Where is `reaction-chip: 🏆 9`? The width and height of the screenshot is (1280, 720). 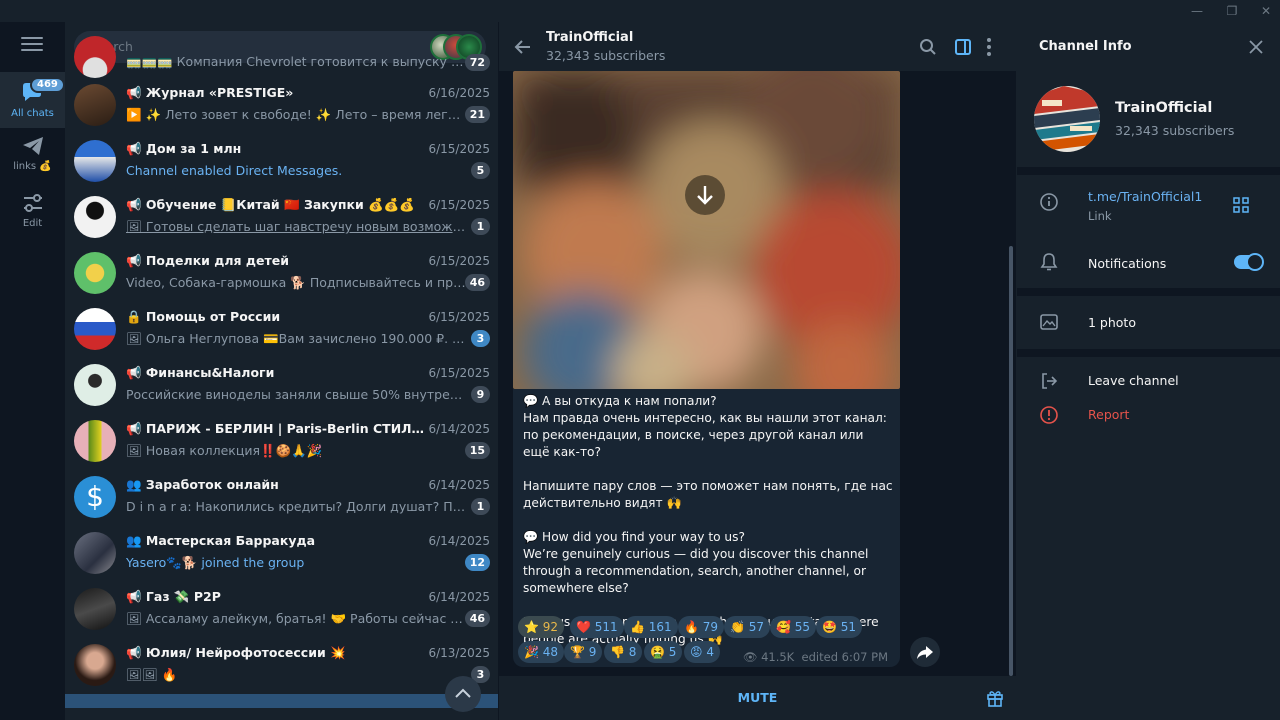 reaction-chip: 🏆 9 is located at coordinates (583, 652).